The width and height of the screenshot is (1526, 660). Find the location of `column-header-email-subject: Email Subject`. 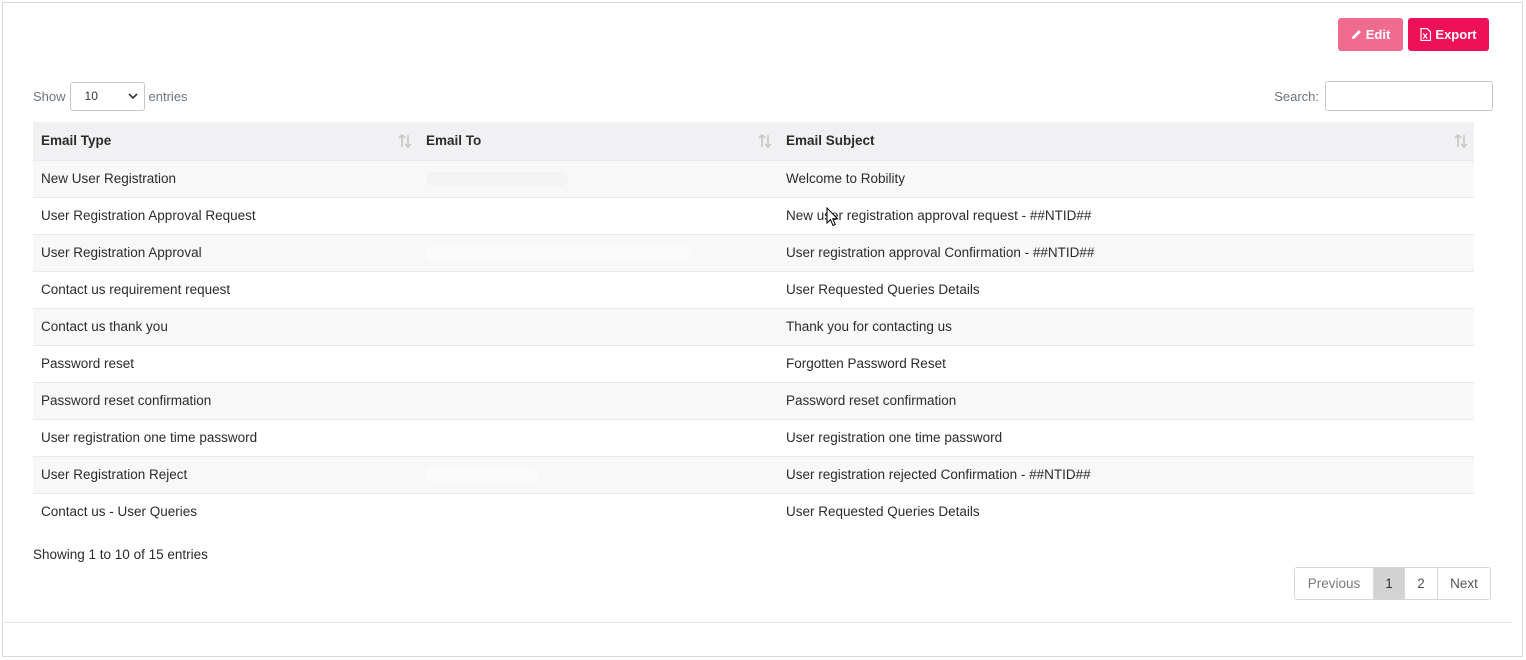

column-header-email-subject: Email Subject is located at coordinates (1126, 141).